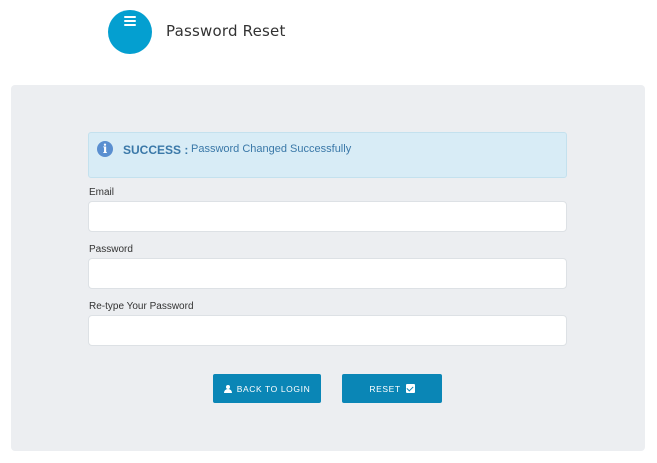 The height and width of the screenshot is (463, 657). Describe the element at coordinates (102, 192) in the screenshot. I see `email-label: Email` at that location.